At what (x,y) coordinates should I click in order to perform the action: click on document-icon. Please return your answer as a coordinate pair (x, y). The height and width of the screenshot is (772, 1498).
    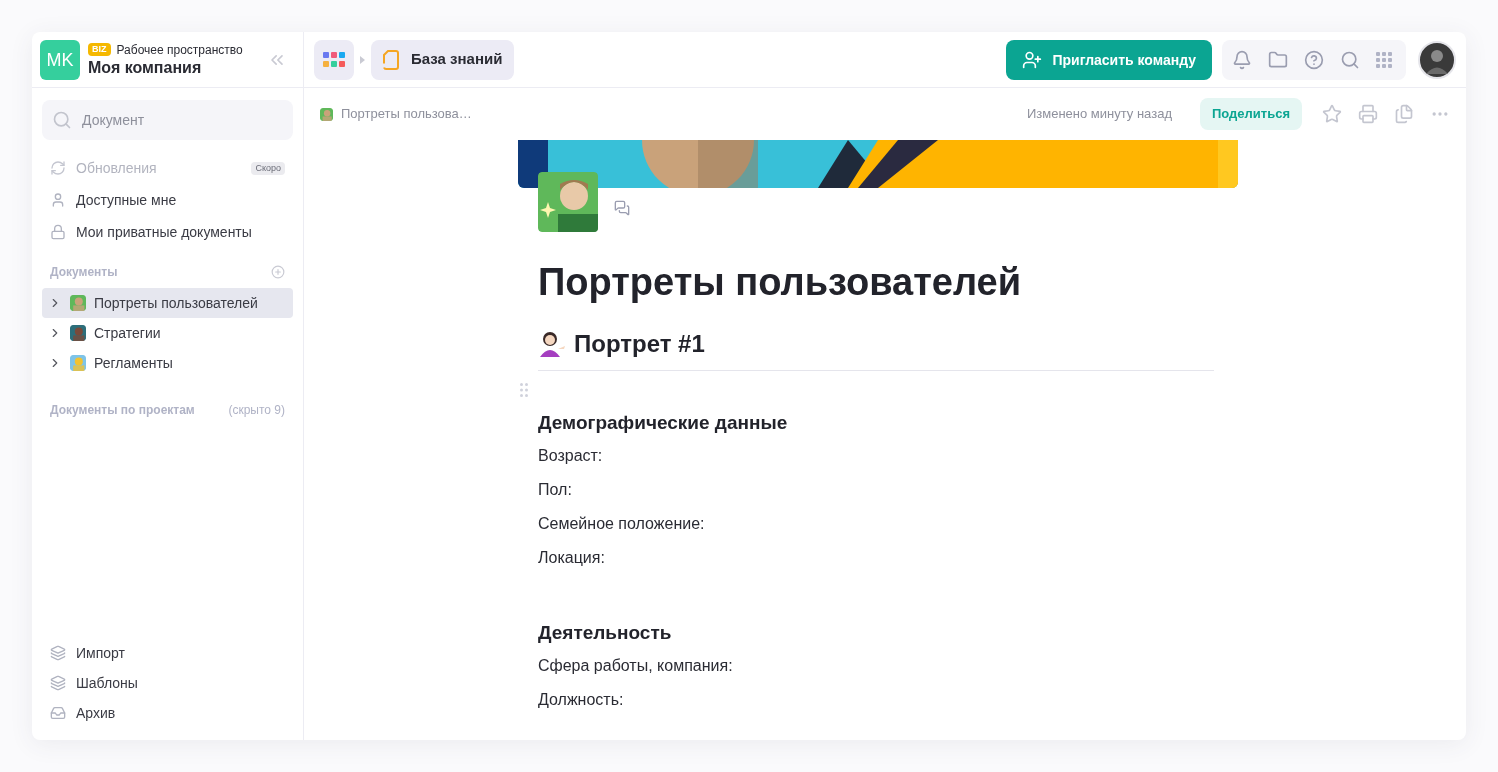
    Looking at the image, I should click on (391, 59).